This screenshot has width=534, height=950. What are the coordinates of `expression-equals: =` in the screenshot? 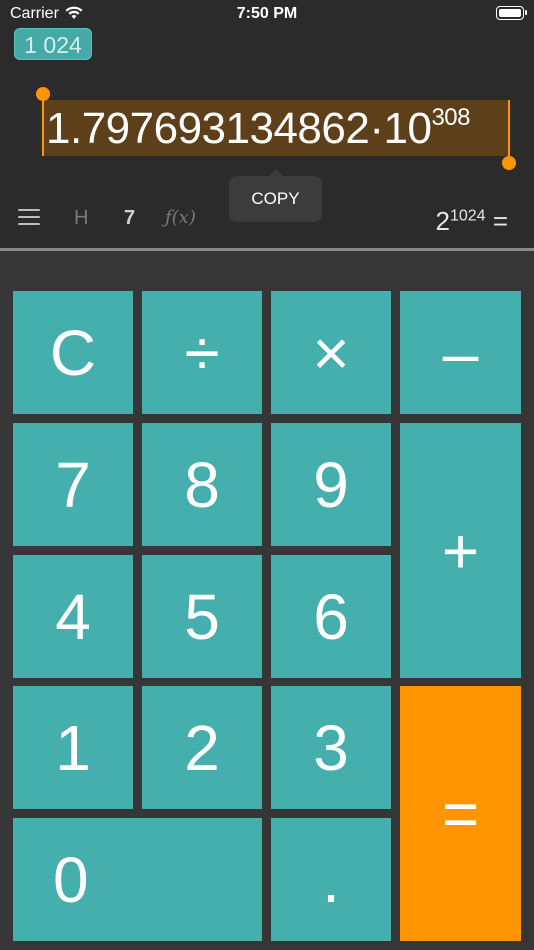 It's located at (500, 221).